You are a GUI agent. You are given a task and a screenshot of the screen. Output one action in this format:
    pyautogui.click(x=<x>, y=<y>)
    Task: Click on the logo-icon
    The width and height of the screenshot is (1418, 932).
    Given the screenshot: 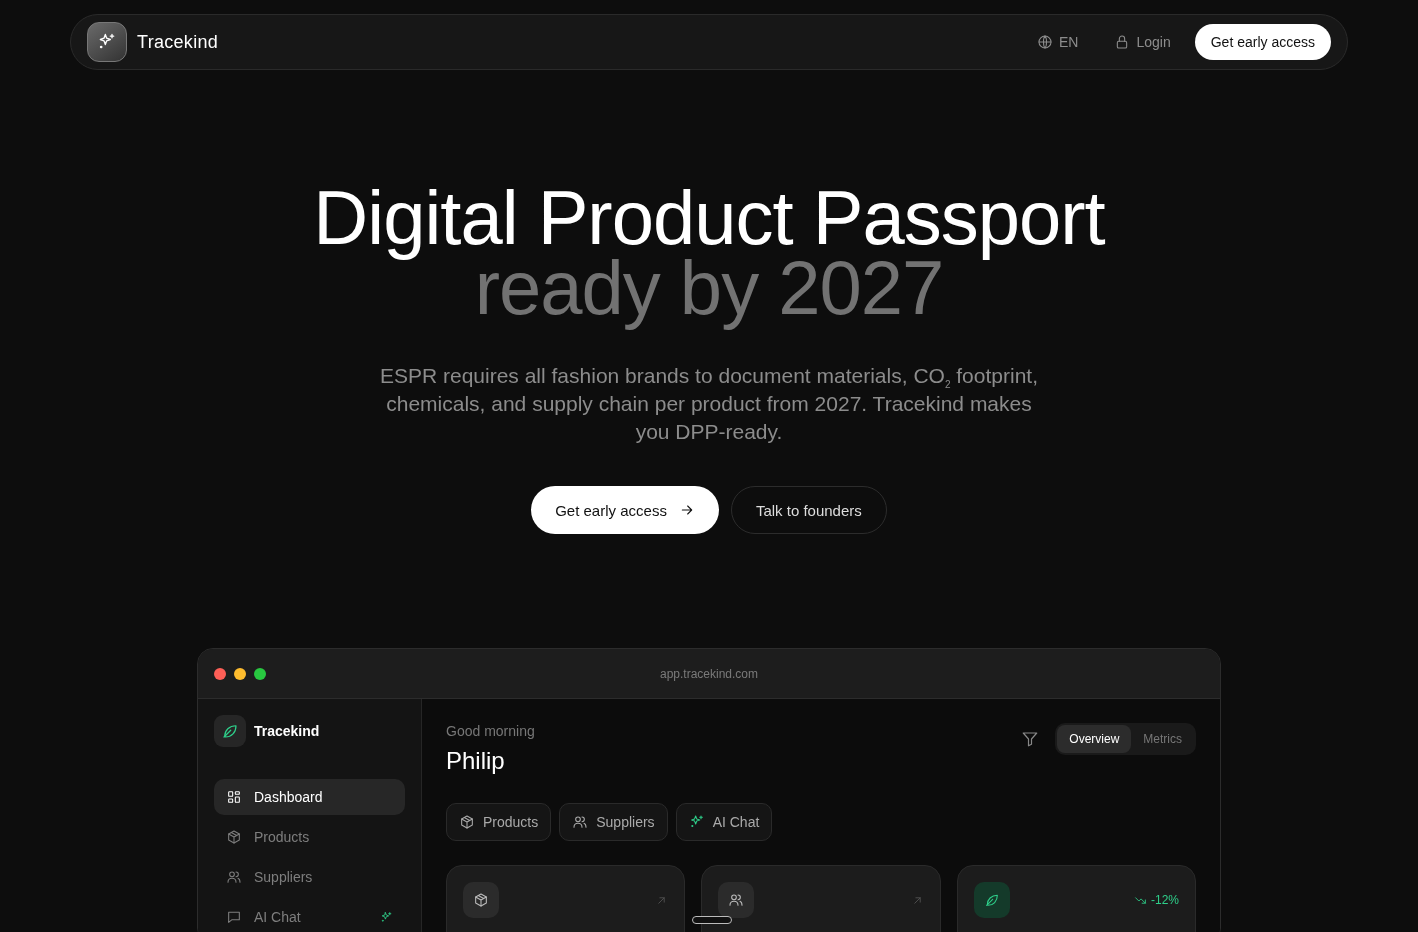 What is the action you would take?
    pyautogui.click(x=107, y=42)
    